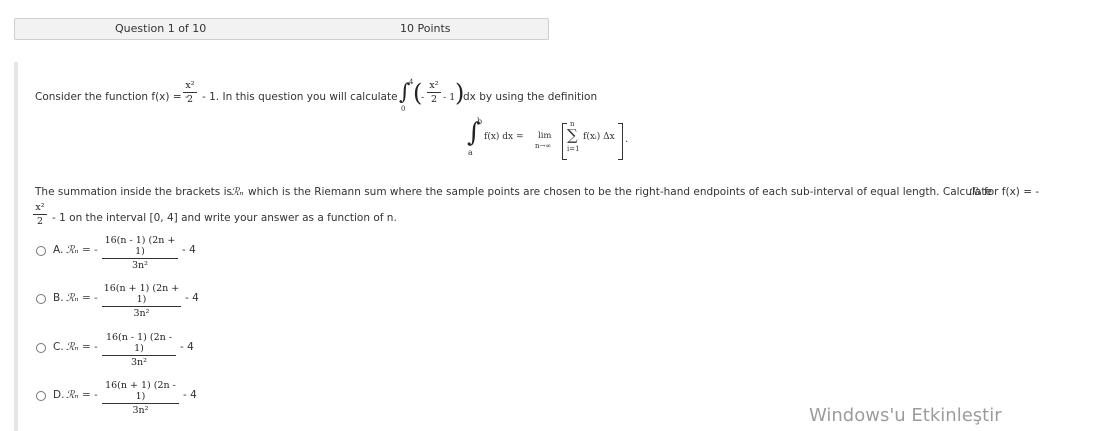 The image size is (1114, 431). What do you see at coordinates (975, 192) in the screenshot?
I see `riemann-symbol-2: ℛₙ` at bounding box center [975, 192].